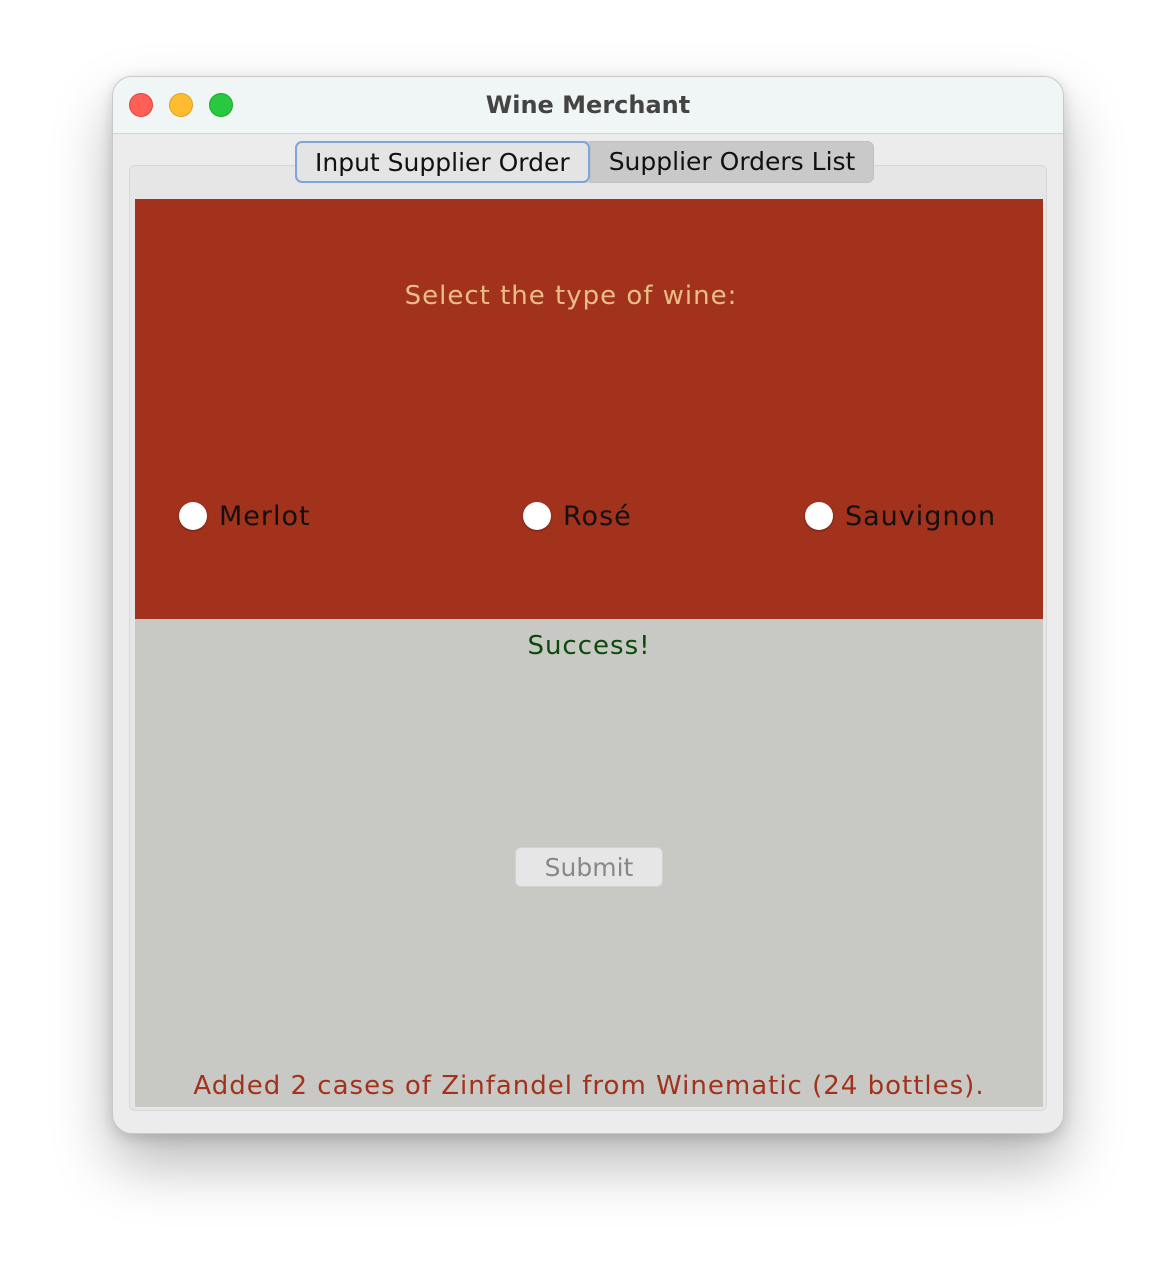 The image size is (1174, 1280). Describe the element at coordinates (181, 105) in the screenshot. I see `minimize-window-button` at that location.